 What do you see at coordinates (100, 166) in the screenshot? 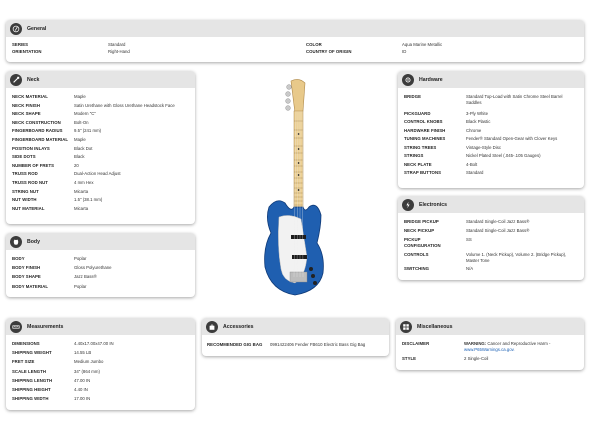
I see `spec-row: NUMBER OF FRETS 20` at bounding box center [100, 166].